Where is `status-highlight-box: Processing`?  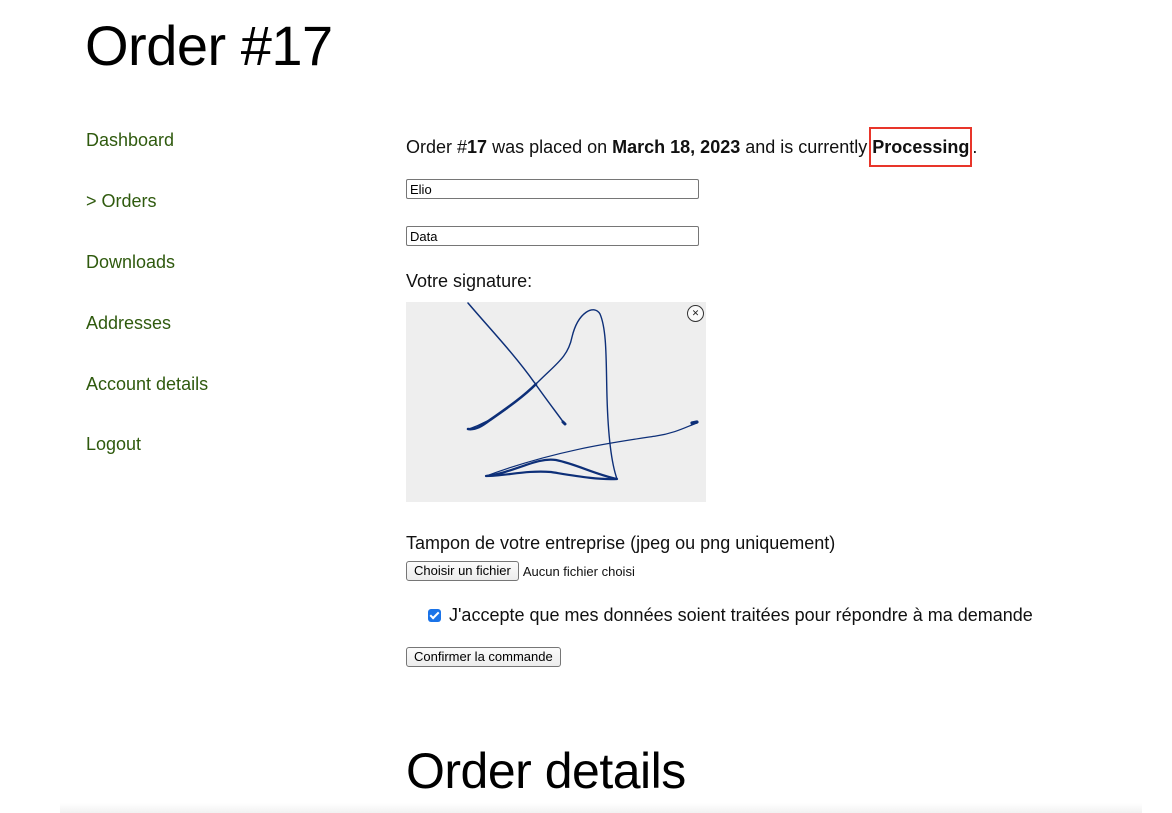
status-highlight-box: Processing is located at coordinates (921, 147).